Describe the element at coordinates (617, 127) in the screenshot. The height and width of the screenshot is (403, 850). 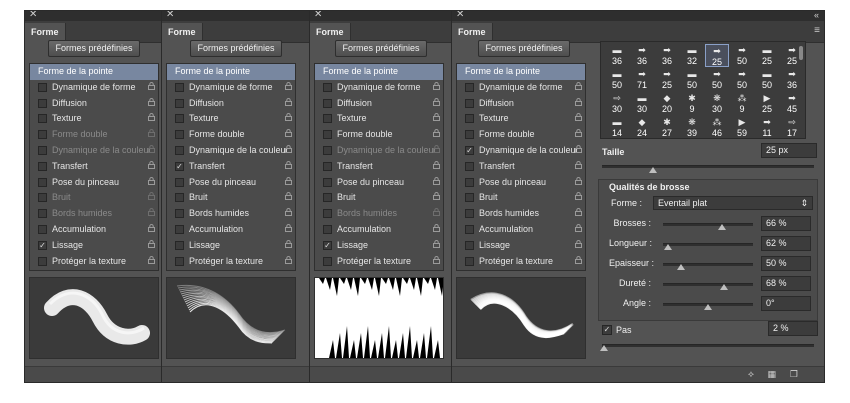
I see `brush-tip: ▬ 14` at that location.